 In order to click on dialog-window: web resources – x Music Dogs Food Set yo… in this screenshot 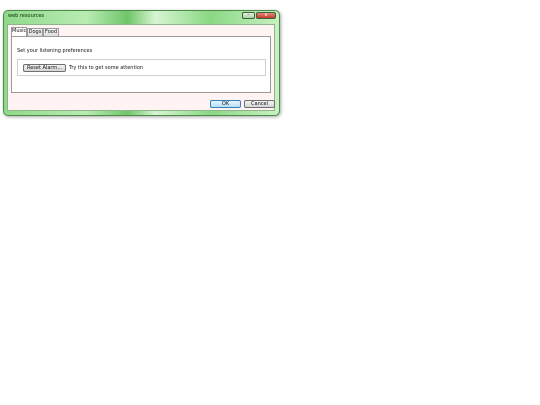, I will do `click(141, 63)`.